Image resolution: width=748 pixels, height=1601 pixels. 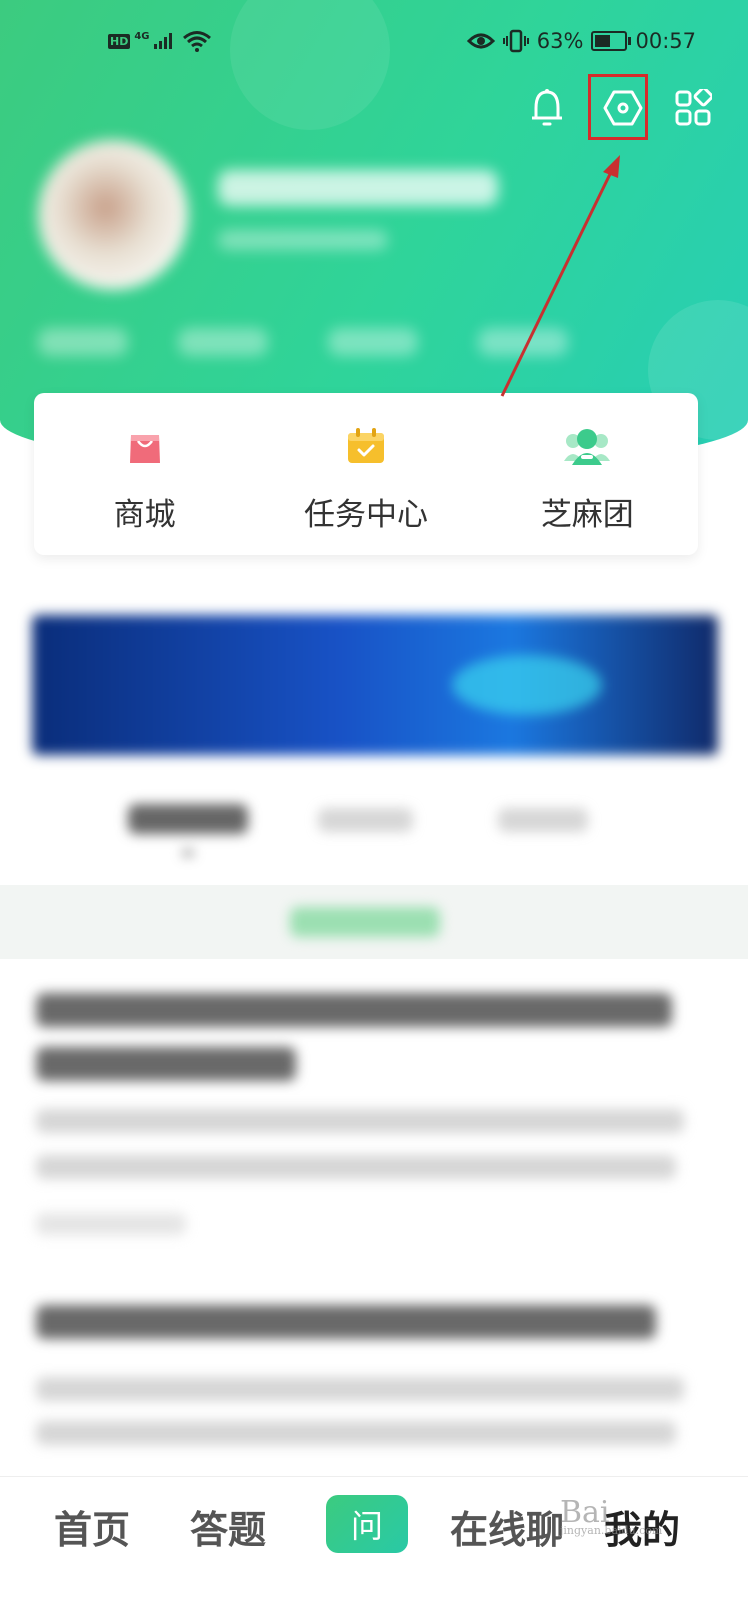 I want to click on hd-indicator: HD, so click(x=119, y=41).